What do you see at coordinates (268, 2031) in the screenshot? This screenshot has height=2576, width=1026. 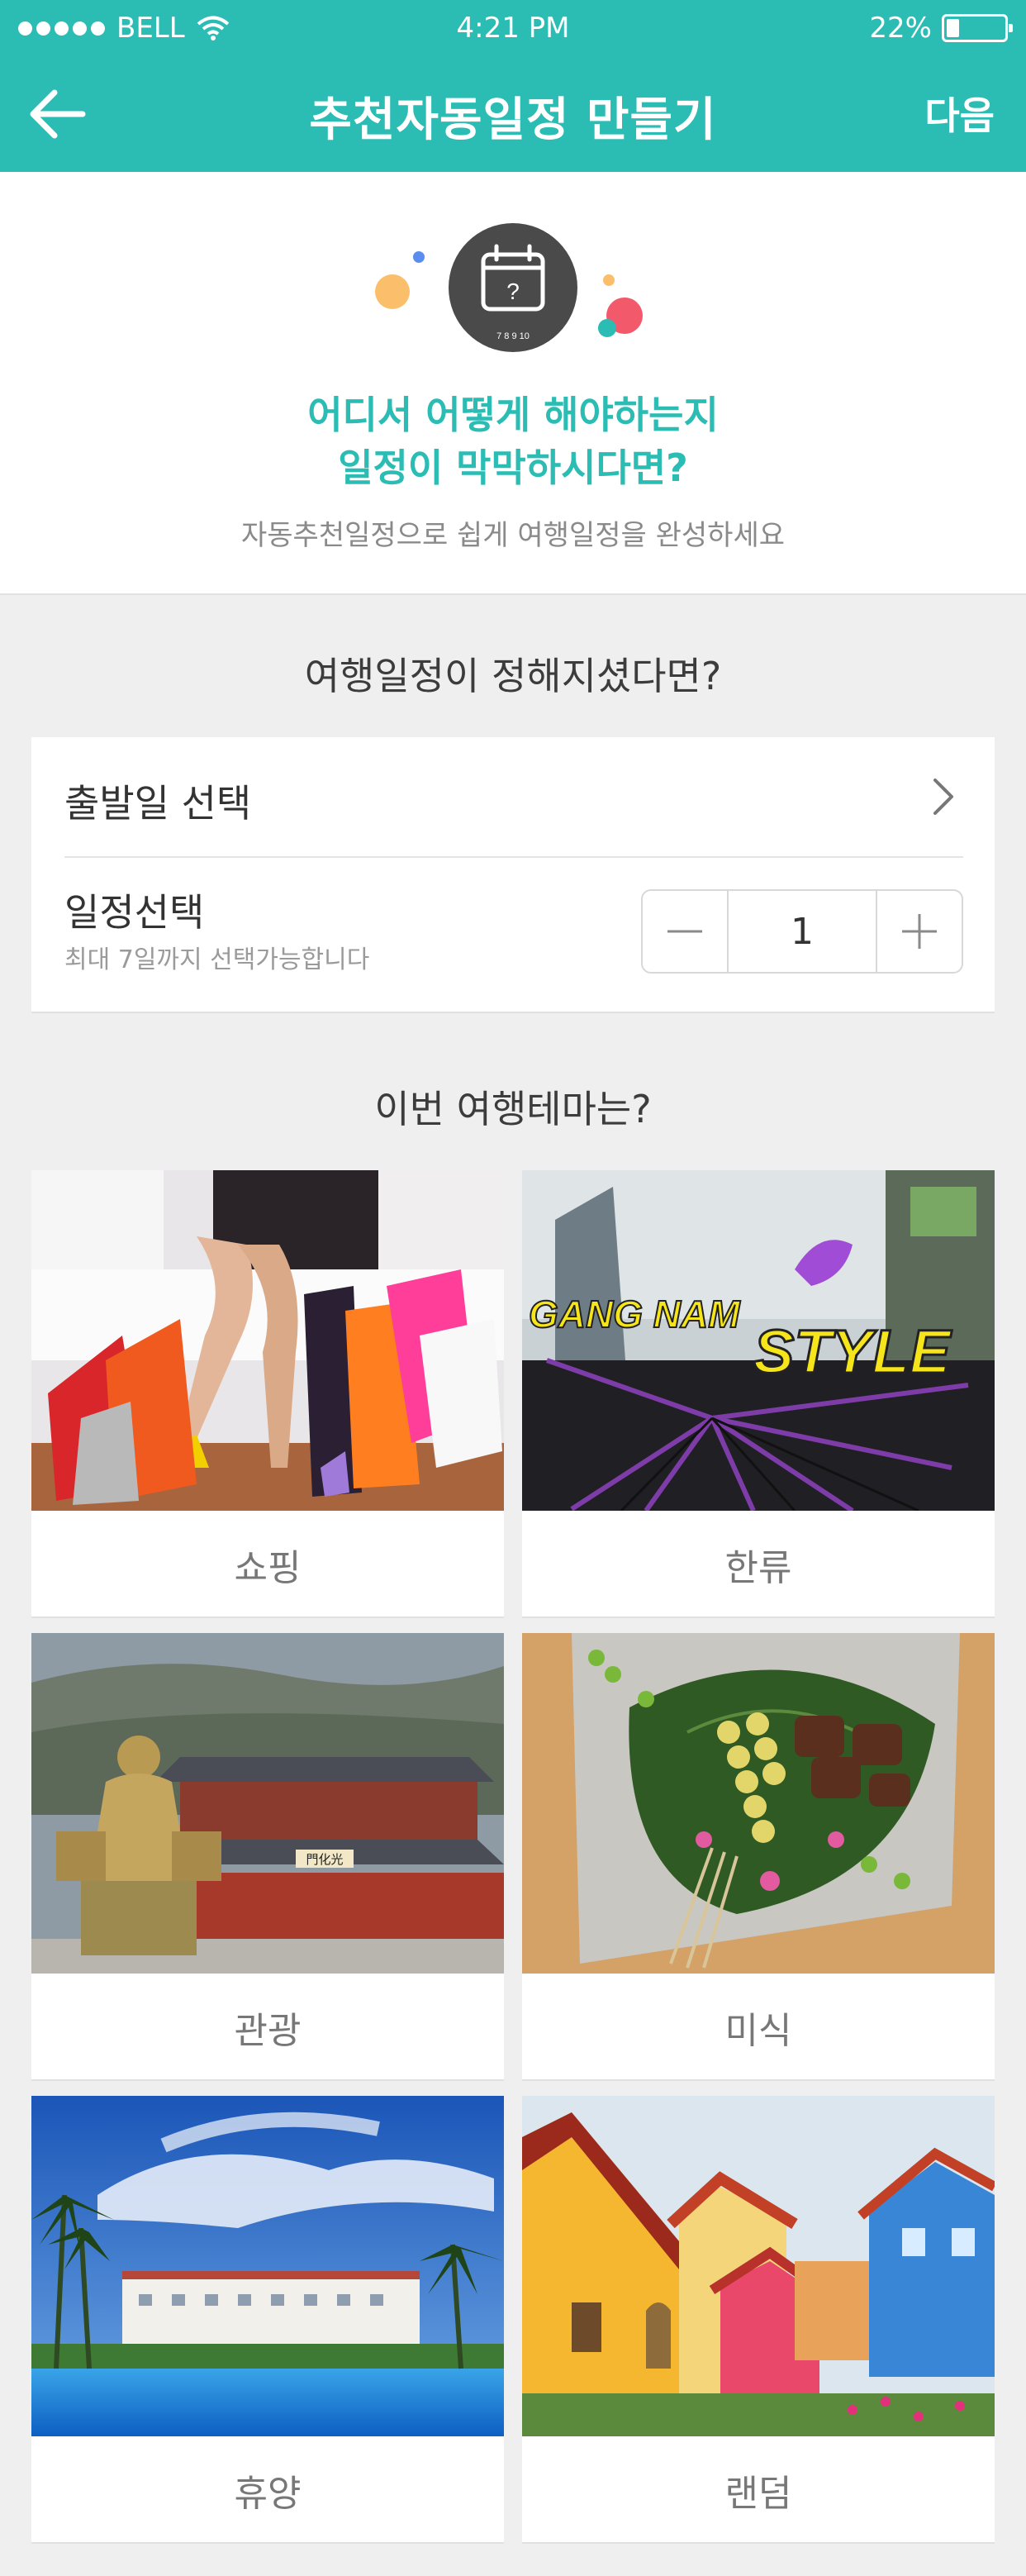 I see `theme-label: 관광` at bounding box center [268, 2031].